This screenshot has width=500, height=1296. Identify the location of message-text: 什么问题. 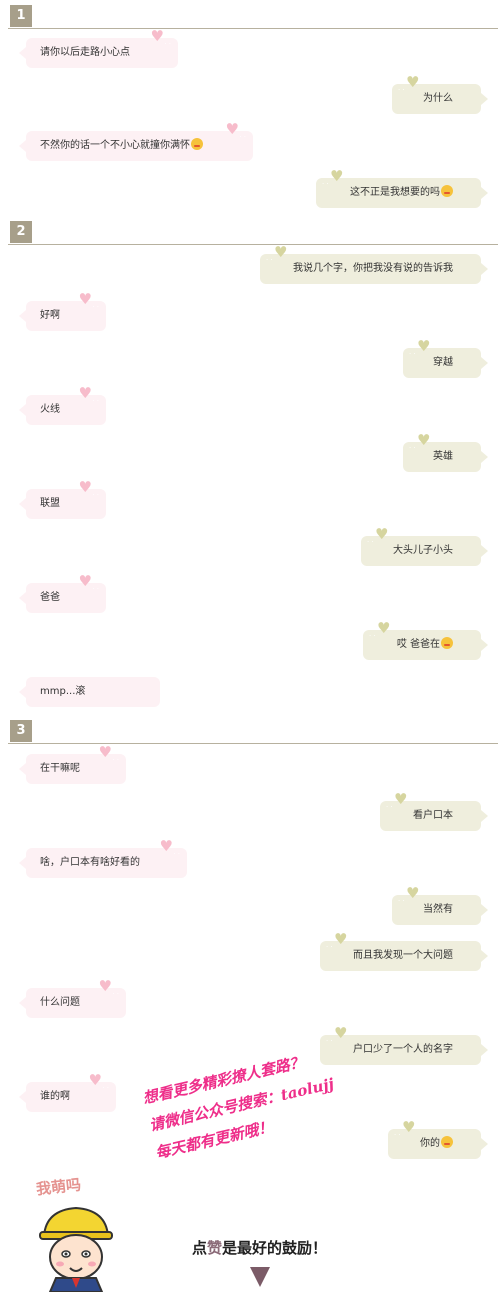
(60, 1002).